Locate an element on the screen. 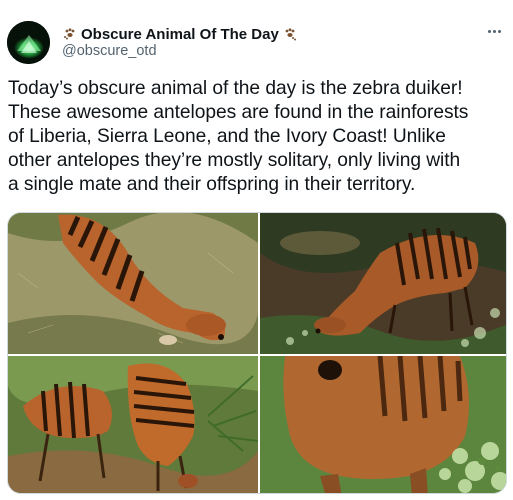  avatar is located at coordinates (28, 42).